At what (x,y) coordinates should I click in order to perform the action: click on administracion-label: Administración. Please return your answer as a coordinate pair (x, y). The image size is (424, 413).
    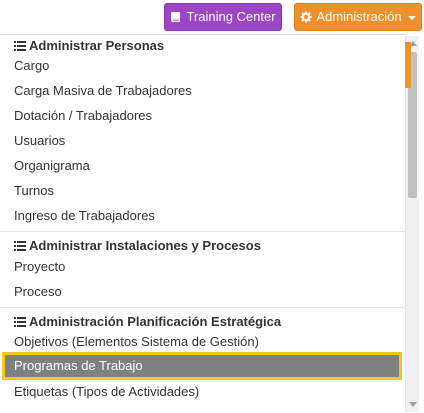
    Looking at the image, I should click on (359, 16).